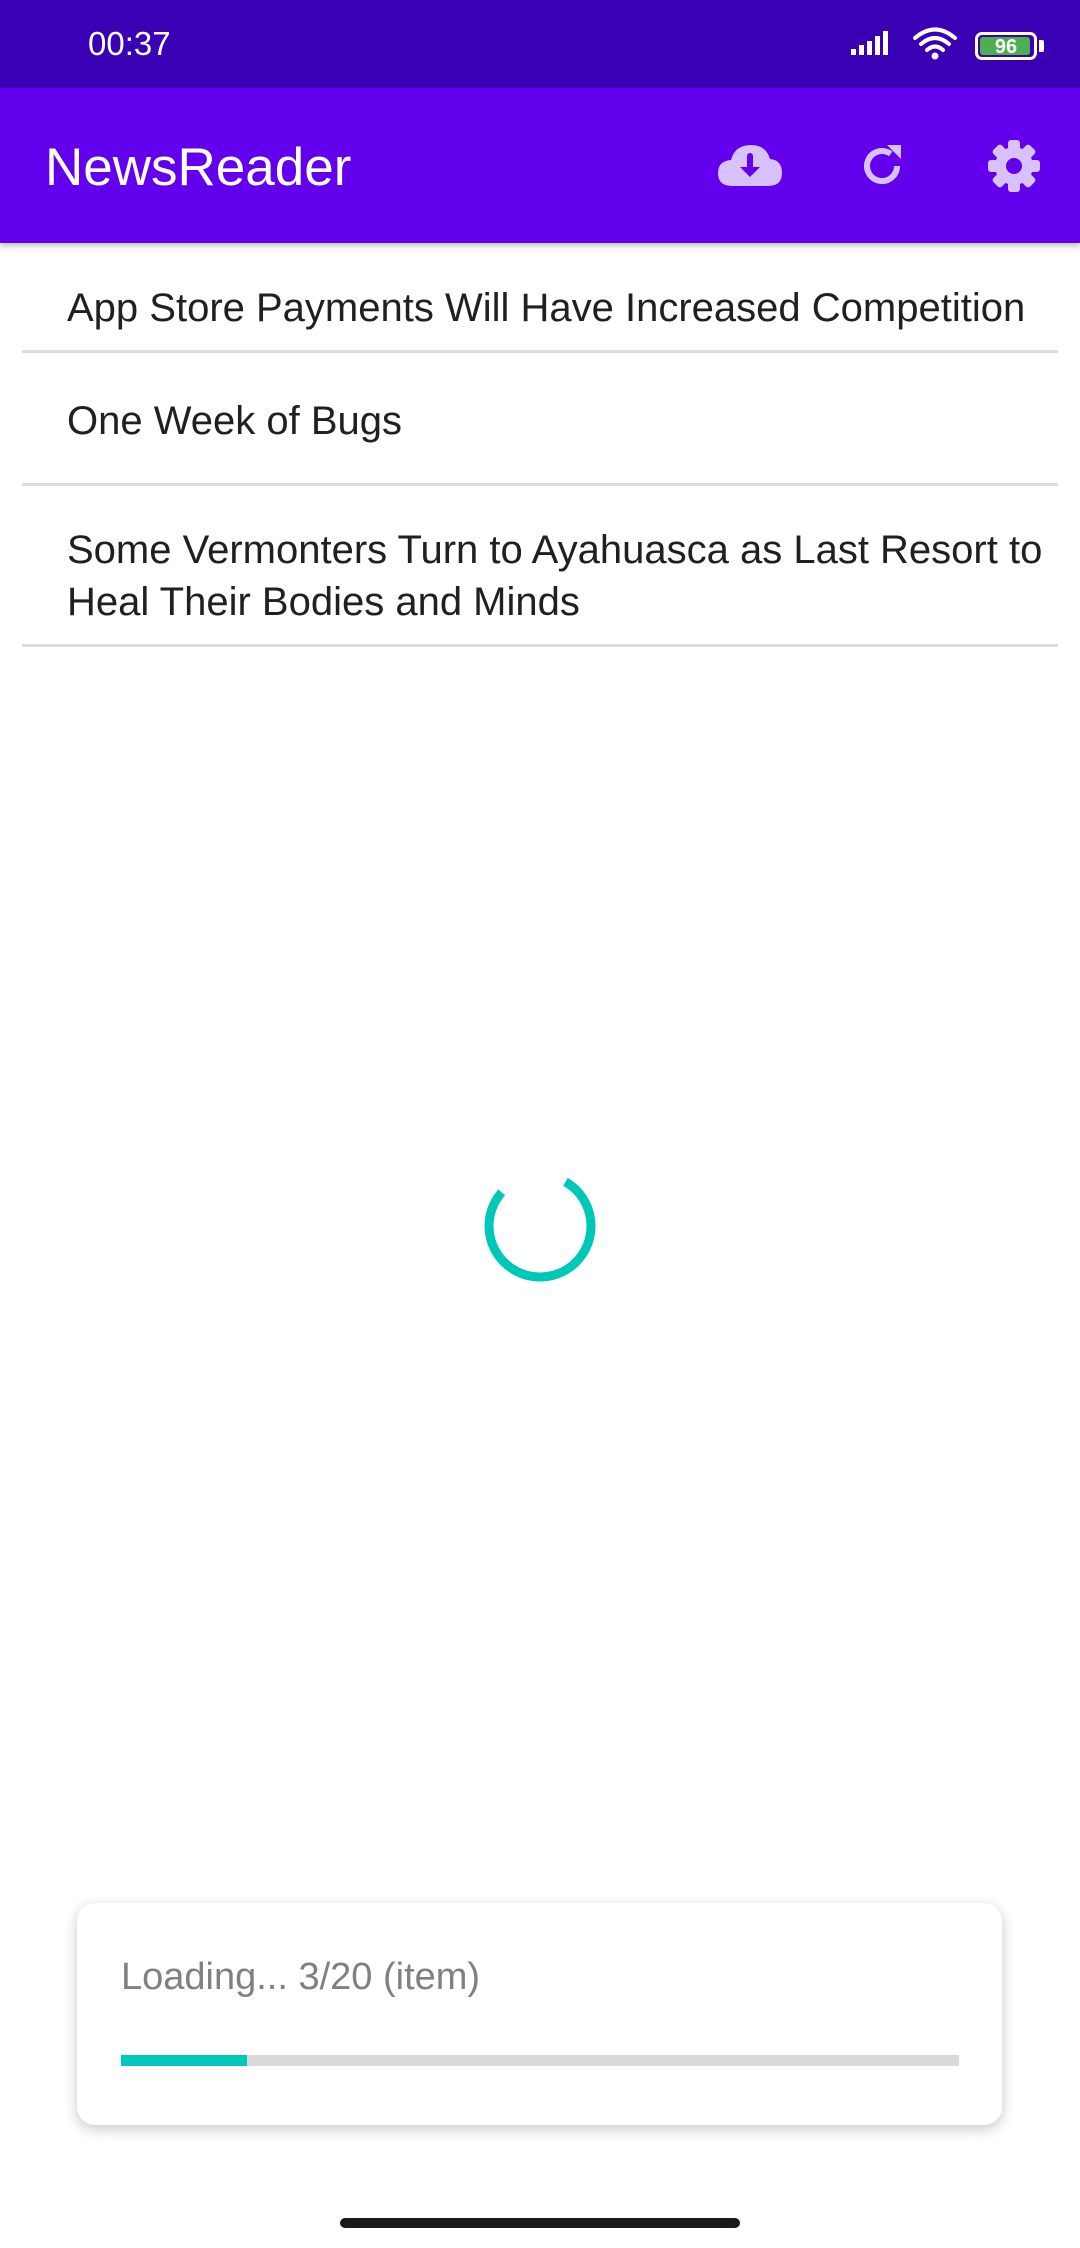 This screenshot has height=2248, width=1080. I want to click on battery-level: 96, so click(1006, 47).